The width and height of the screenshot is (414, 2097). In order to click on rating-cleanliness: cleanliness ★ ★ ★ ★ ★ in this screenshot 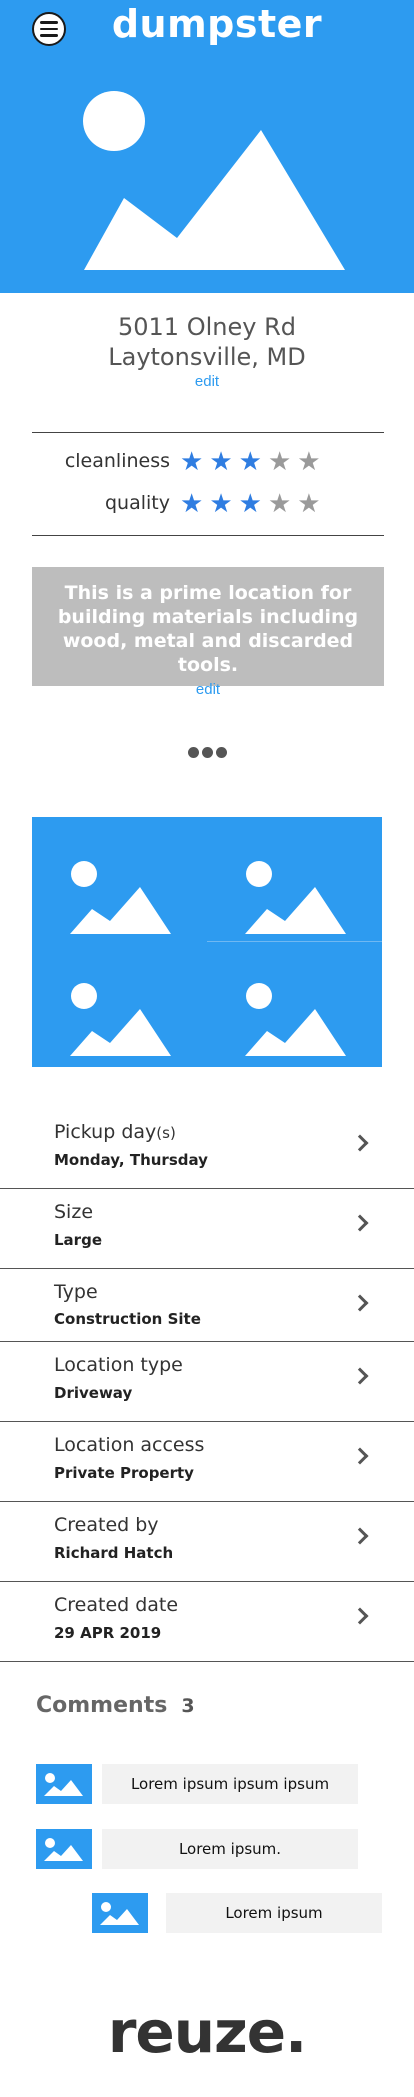, I will do `click(207, 463)`.